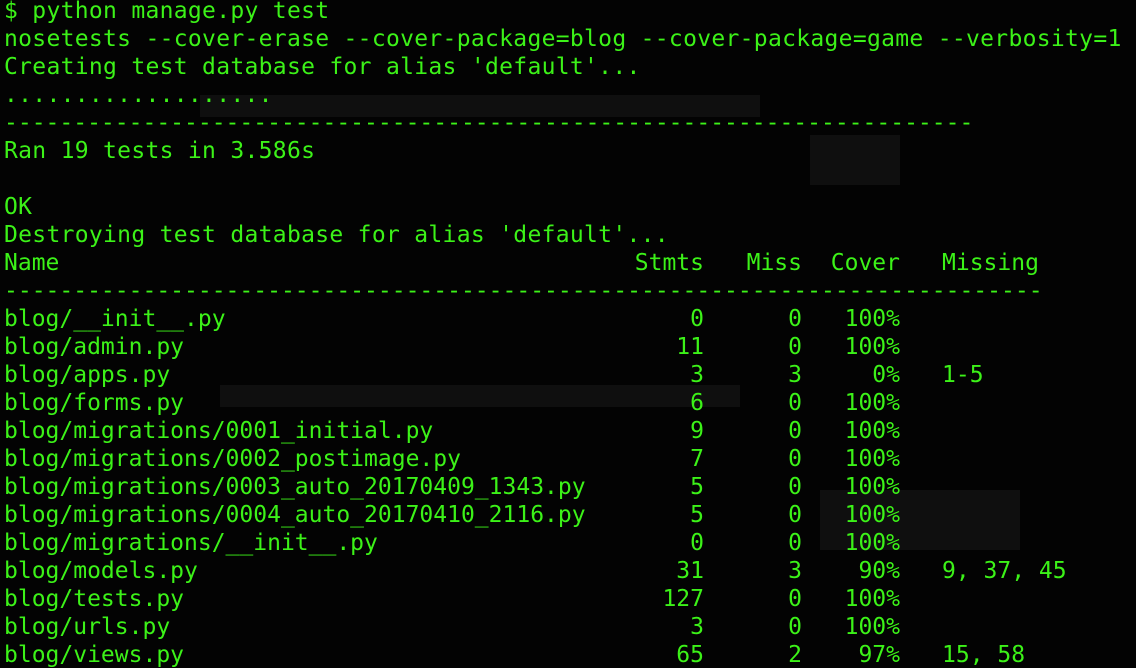  I want to click on row-name: blog/forms.py, so click(94, 403).